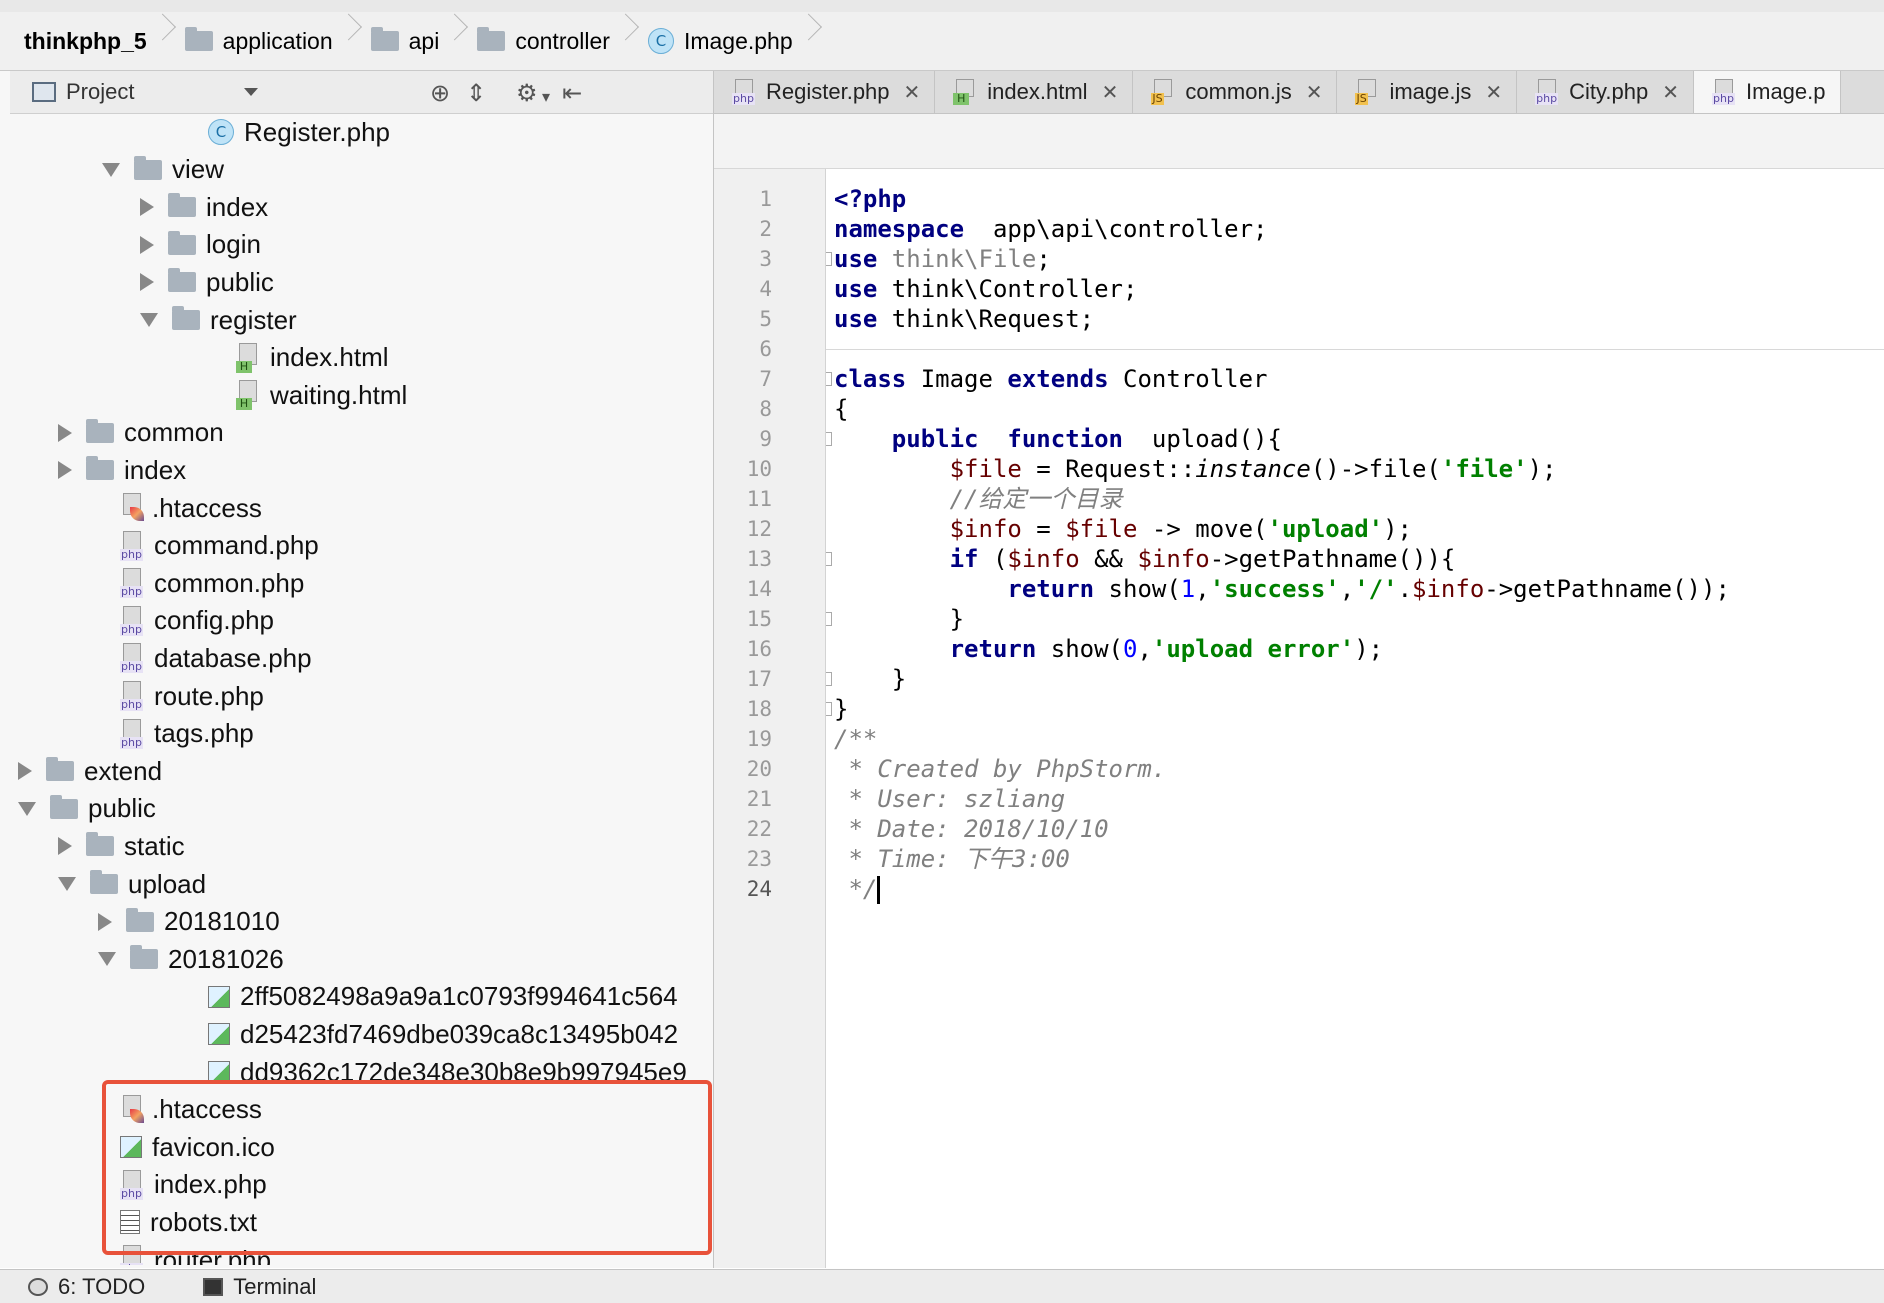 The height and width of the screenshot is (1303, 1884). What do you see at coordinates (1108, 559) in the screenshot?
I see `code-token: &&` at bounding box center [1108, 559].